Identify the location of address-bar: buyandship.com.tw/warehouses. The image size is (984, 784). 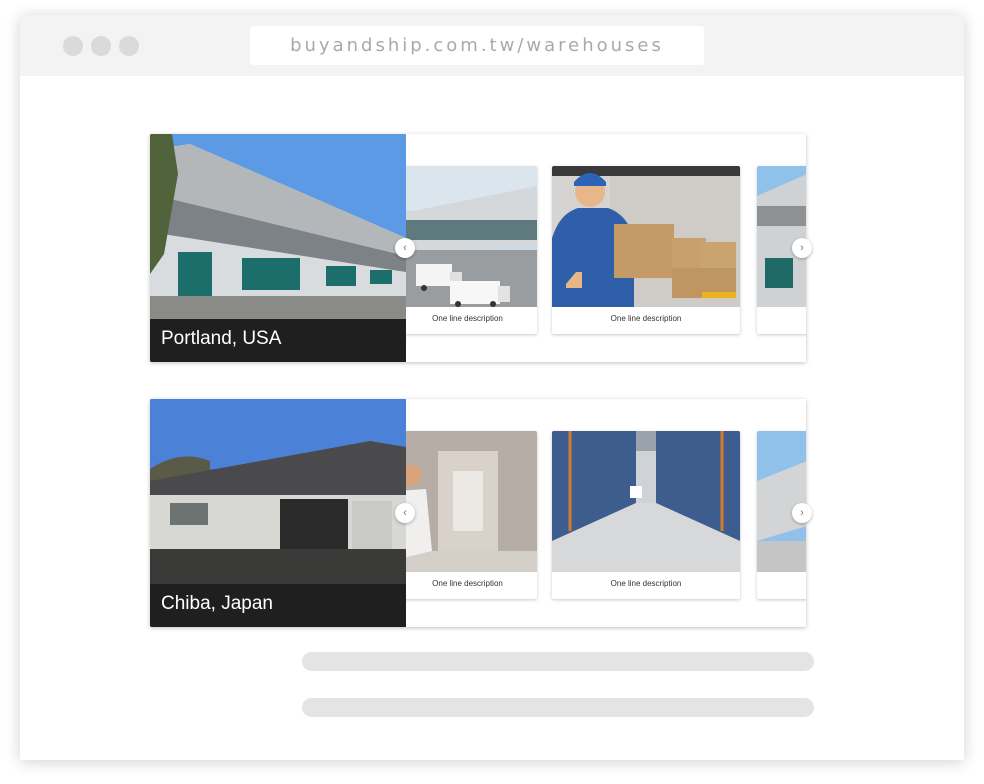
(477, 45).